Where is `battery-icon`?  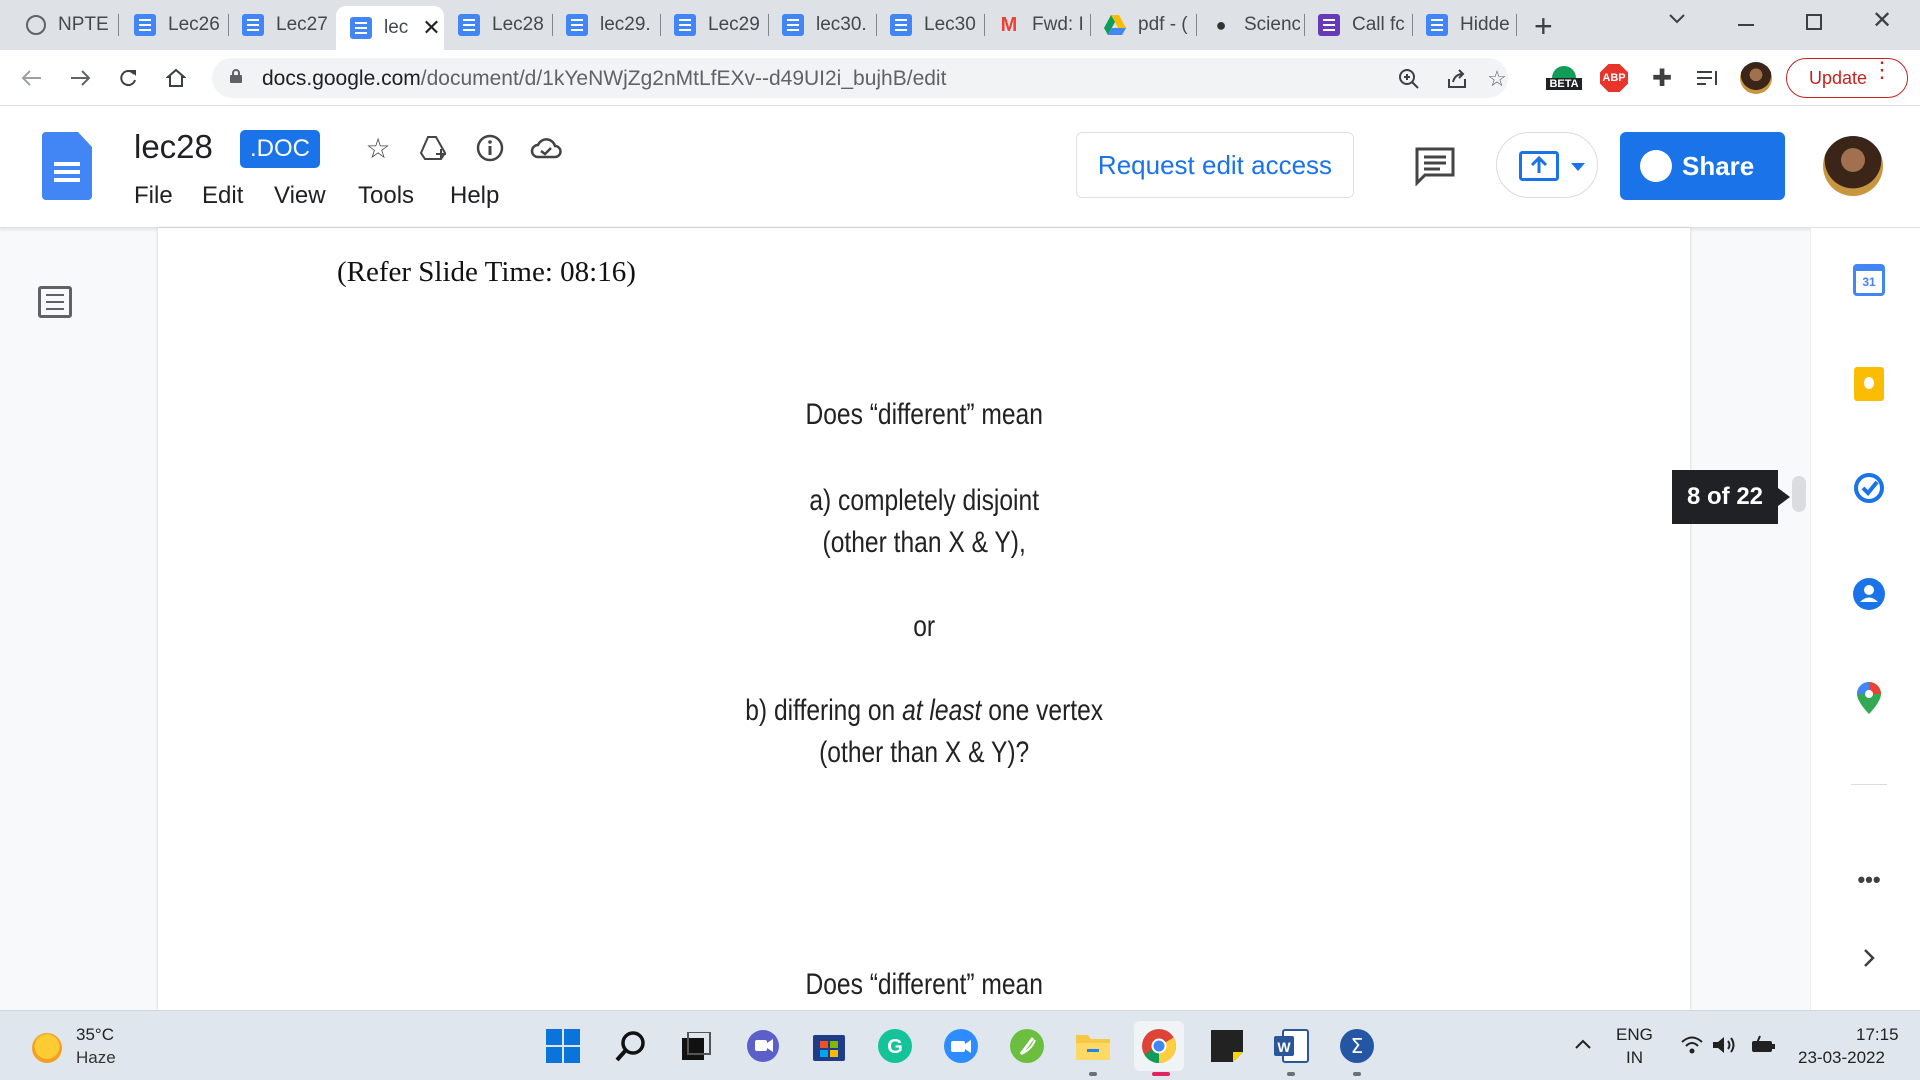 battery-icon is located at coordinates (1764, 1047).